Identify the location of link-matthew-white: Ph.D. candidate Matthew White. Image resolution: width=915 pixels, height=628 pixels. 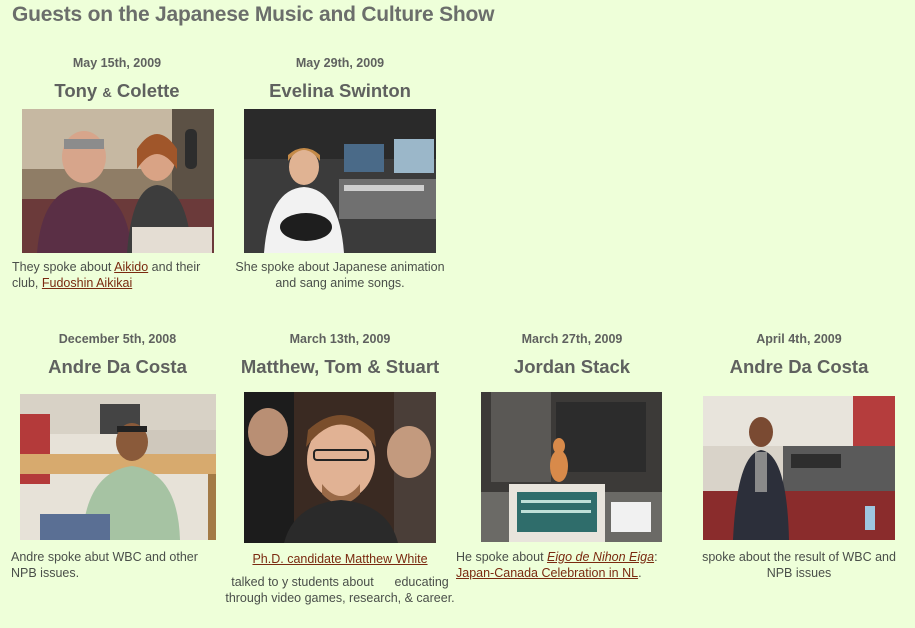
(339, 559).